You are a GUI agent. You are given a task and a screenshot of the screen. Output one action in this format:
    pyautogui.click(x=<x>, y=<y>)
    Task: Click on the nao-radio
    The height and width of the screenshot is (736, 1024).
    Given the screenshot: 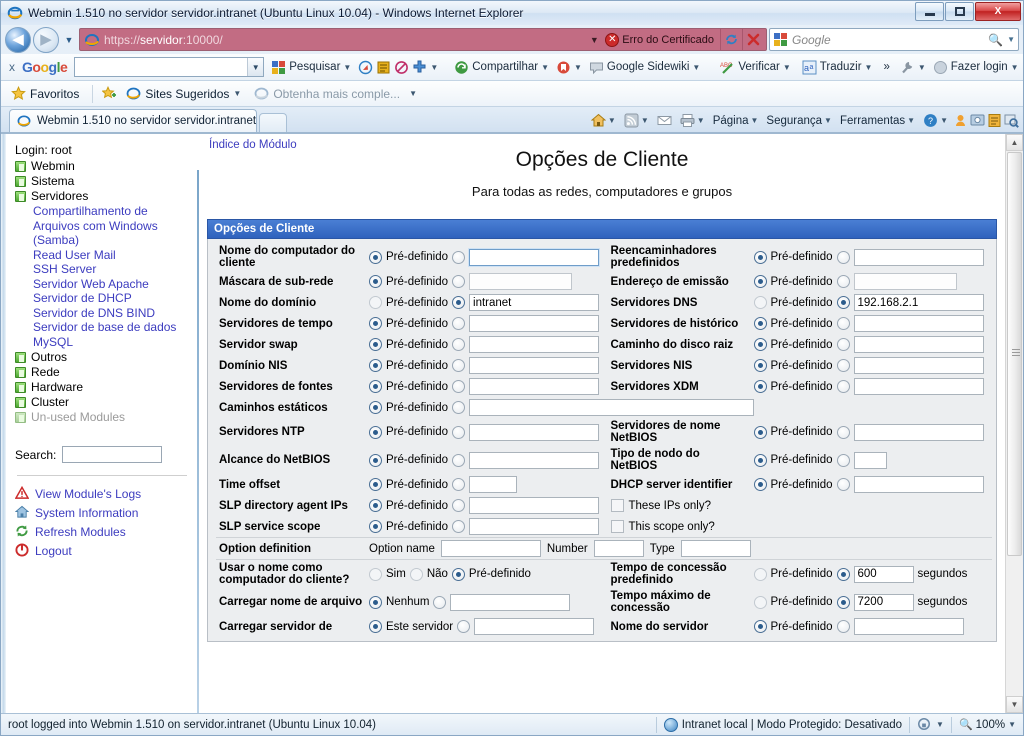 What is the action you would take?
    pyautogui.click(x=416, y=574)
    